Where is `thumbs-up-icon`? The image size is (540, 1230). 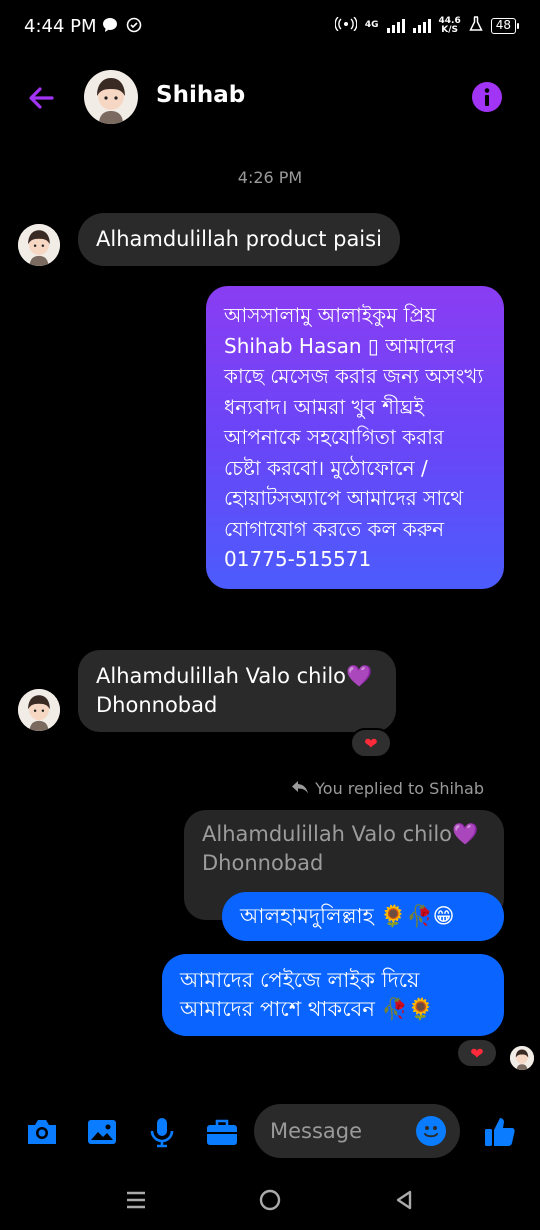 thumbs-up-icon is located at coordinates (500, 1132).